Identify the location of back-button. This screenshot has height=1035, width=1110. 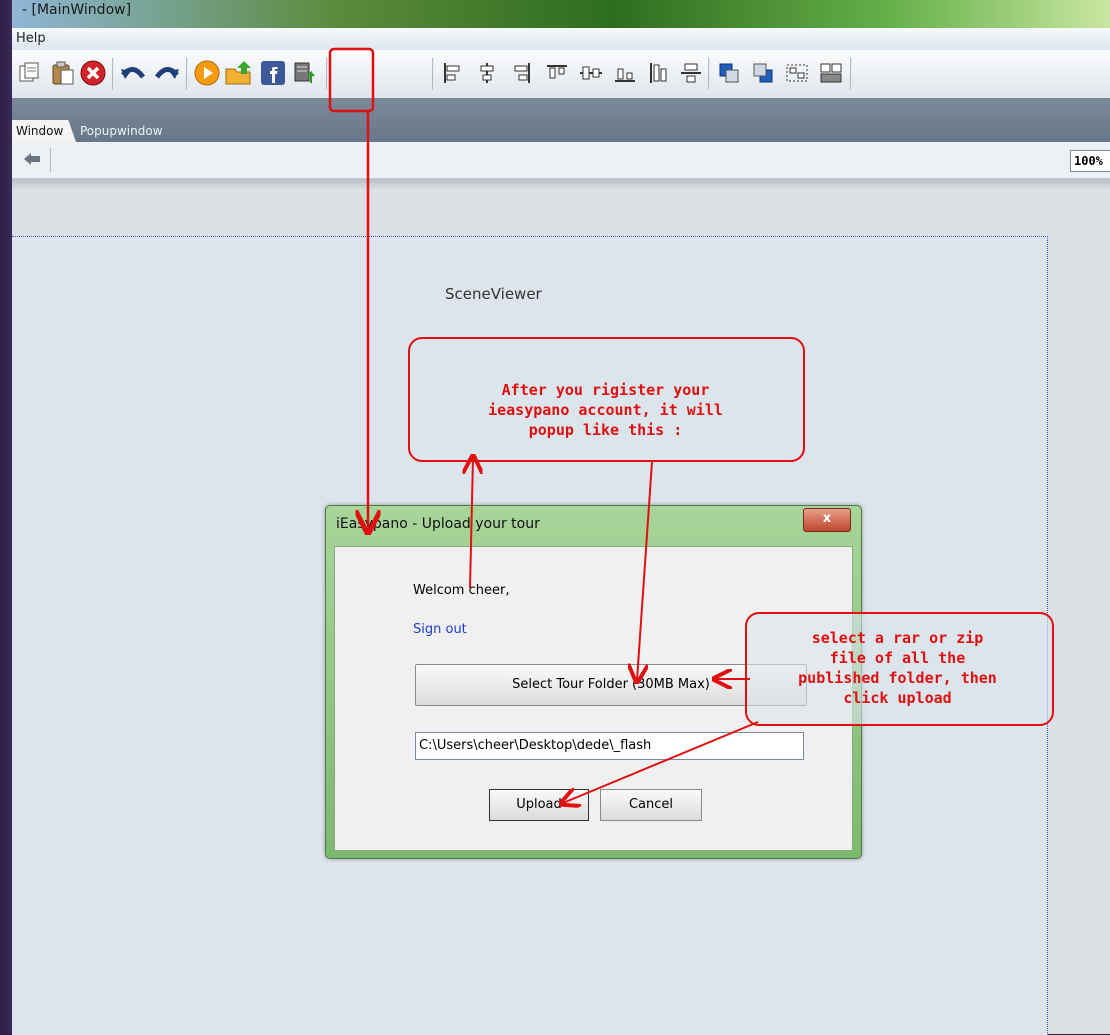
(32, 160).